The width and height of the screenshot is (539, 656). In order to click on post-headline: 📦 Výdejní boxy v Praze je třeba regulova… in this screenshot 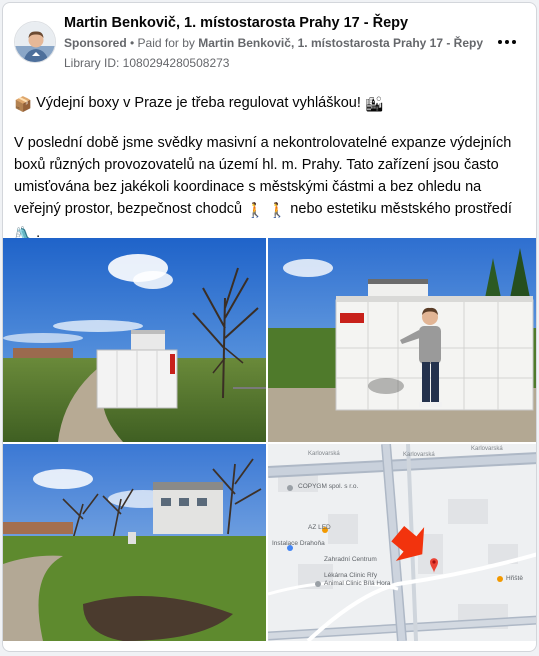, I will do `click(271, 104)`.